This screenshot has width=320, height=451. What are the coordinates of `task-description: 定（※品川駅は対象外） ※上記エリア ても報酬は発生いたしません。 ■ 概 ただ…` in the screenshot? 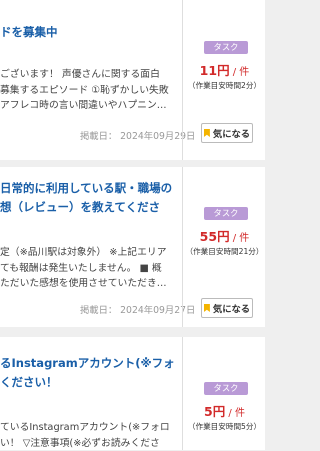 It's located at (86, 268).